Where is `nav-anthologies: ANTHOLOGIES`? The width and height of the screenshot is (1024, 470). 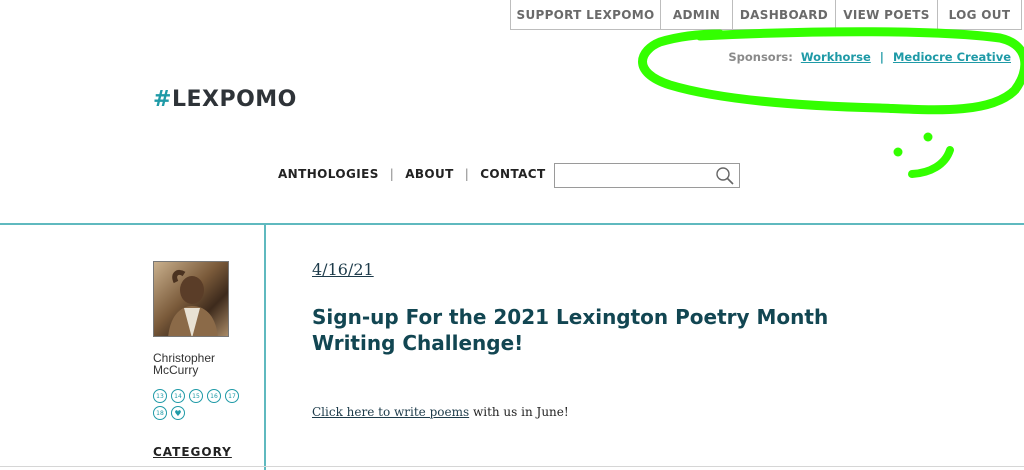
nav-anthologies: ANTHOLOGIES is located at coordinates (328, 174).